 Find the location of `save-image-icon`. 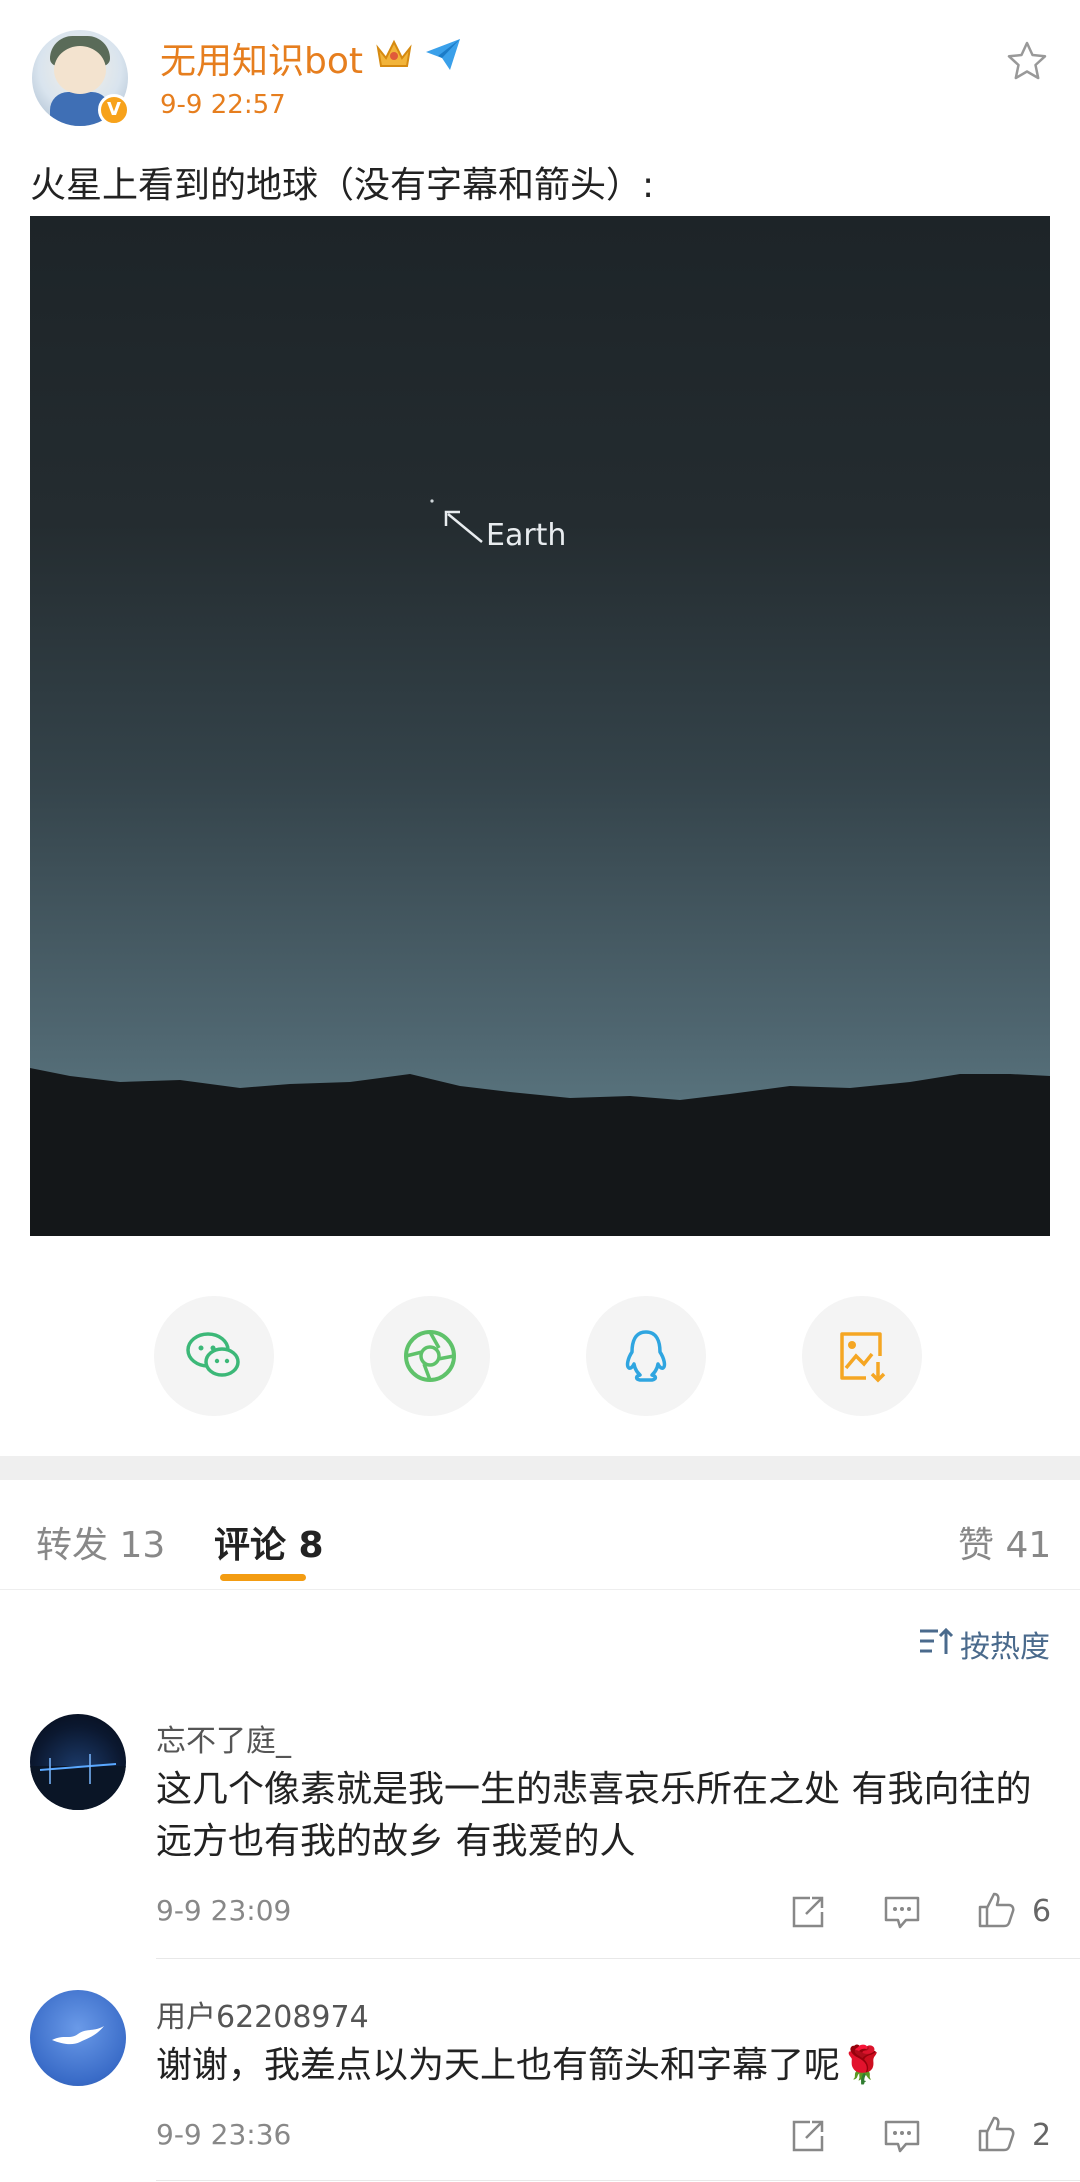

save-image-icon is located at coordinates (863, 1357).